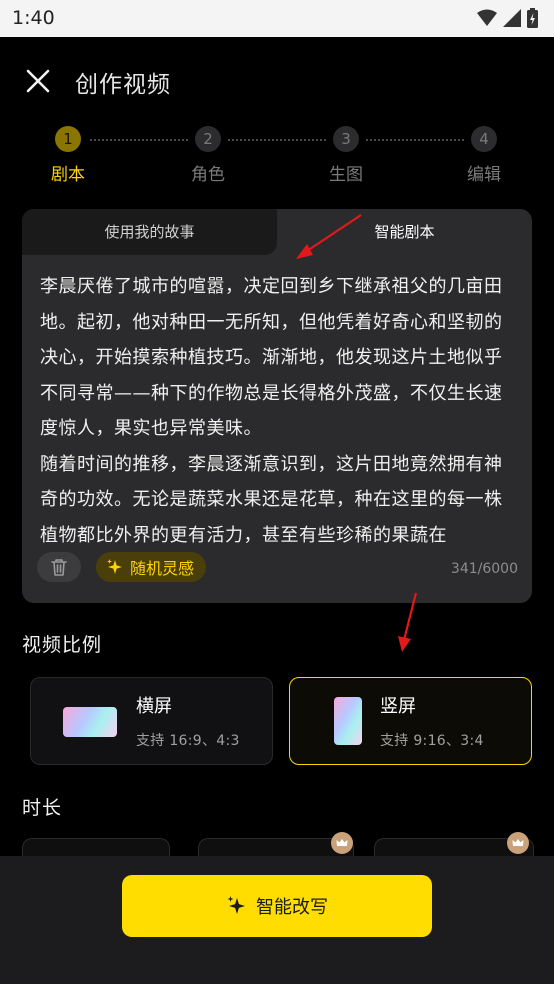  I want to click on step-number: 3, so click(346, 139).